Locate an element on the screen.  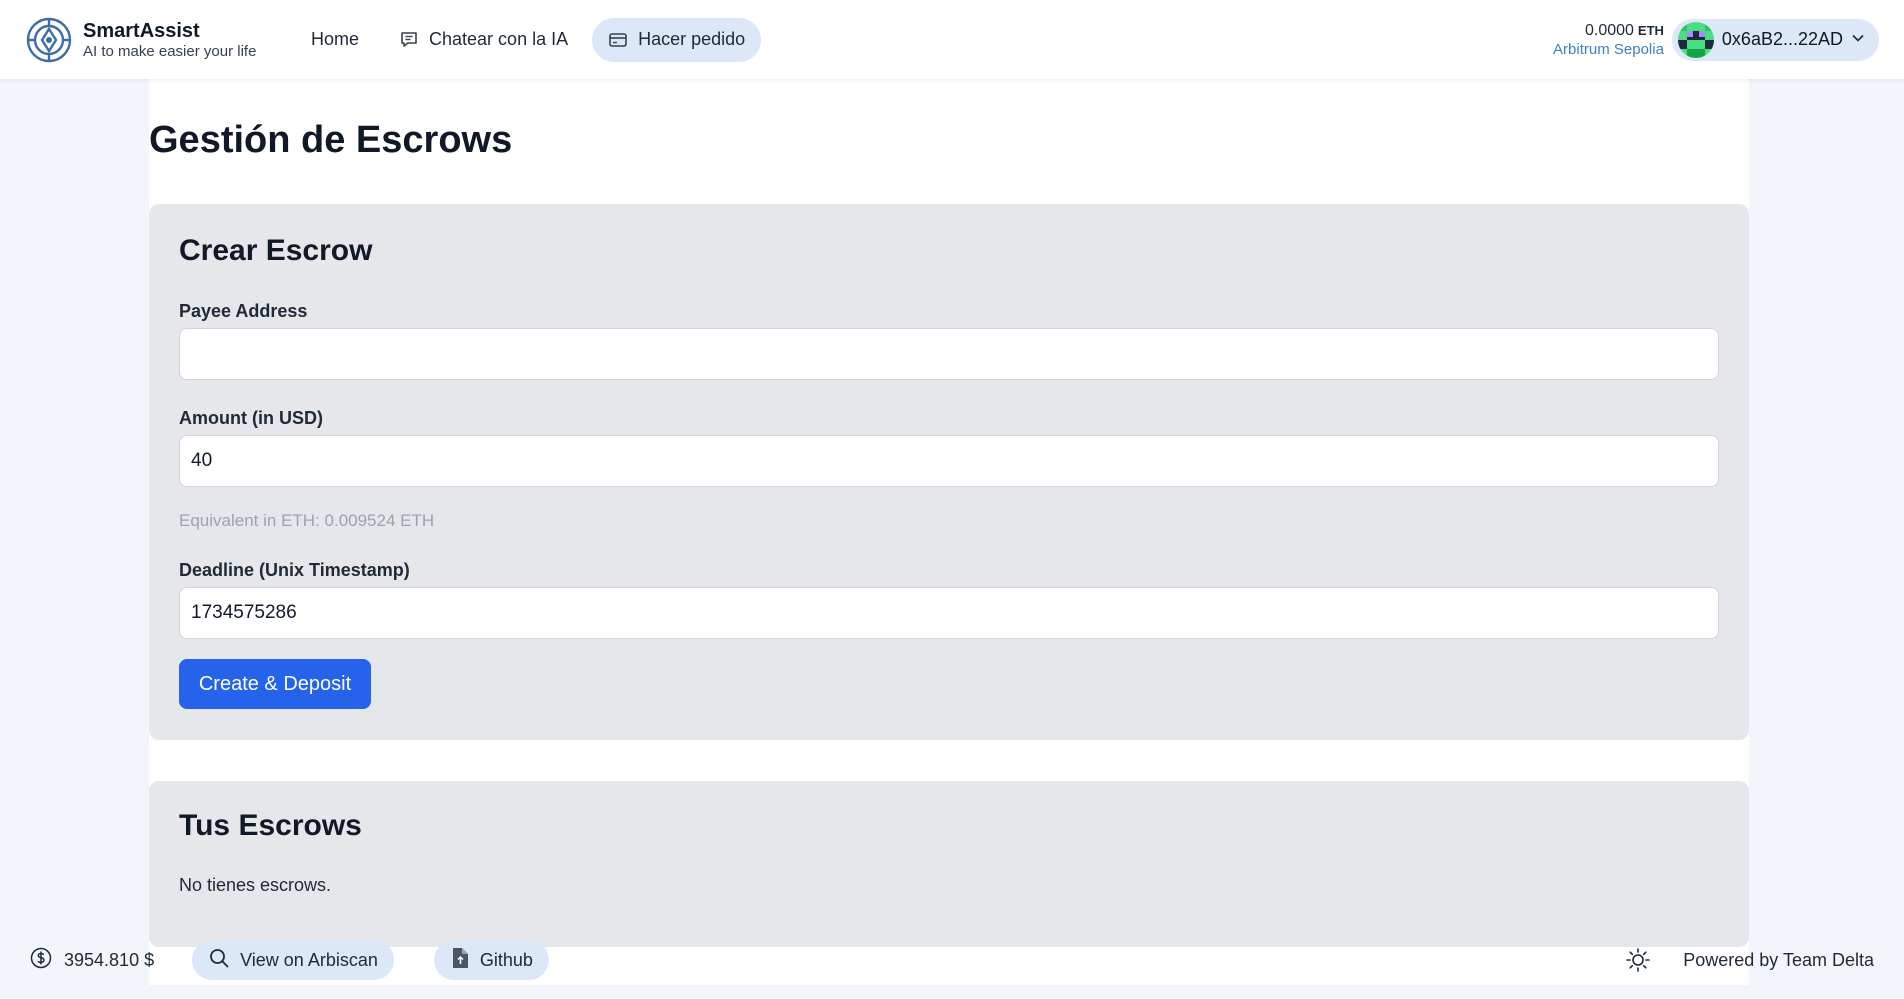
nav-order: Hacer pedido is located at coordinates (677, 39).